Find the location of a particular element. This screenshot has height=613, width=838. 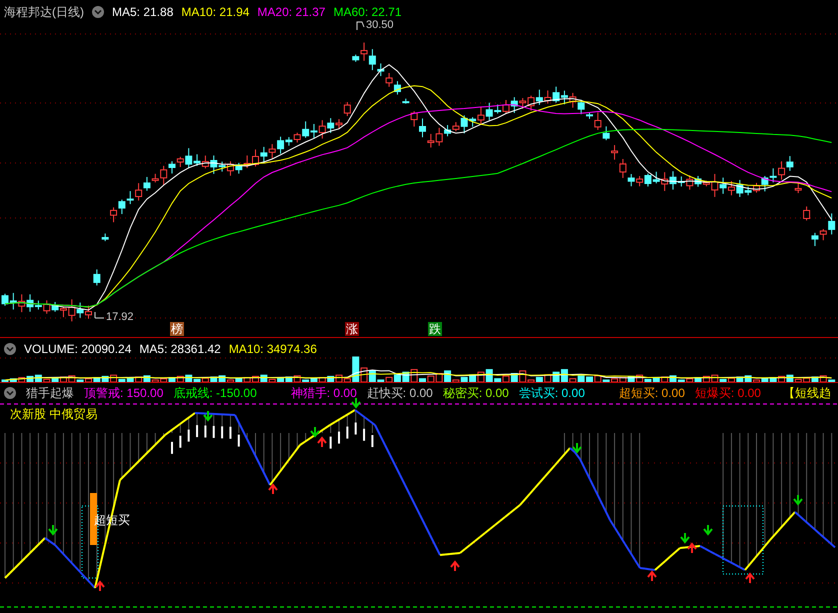

indicator-value: 超短买: 0.00 is located at coordinates (651, 393).